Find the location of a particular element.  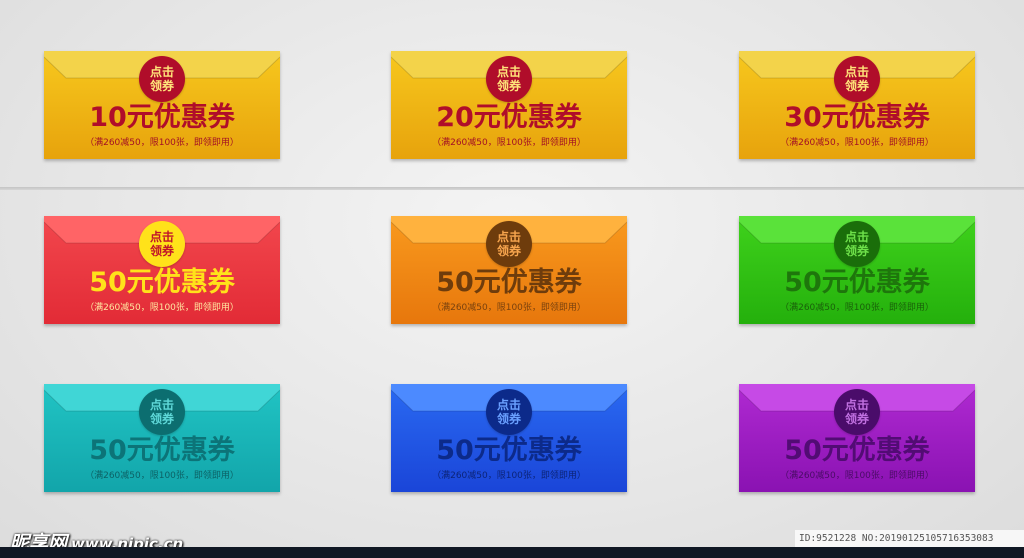

coupon-amount: 30元优惠券 is located at coordinates (857, 117).